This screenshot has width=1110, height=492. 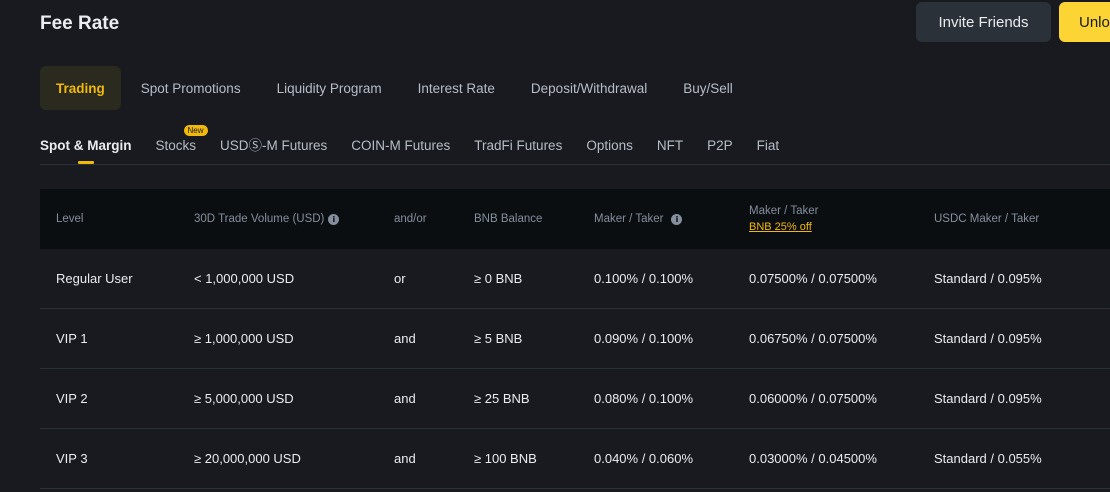 What do you see at coordinates (629, 219) in the screenshot?
I see `header-maker-taker-label: Maker / Taker` at bounding box center [629, 219].